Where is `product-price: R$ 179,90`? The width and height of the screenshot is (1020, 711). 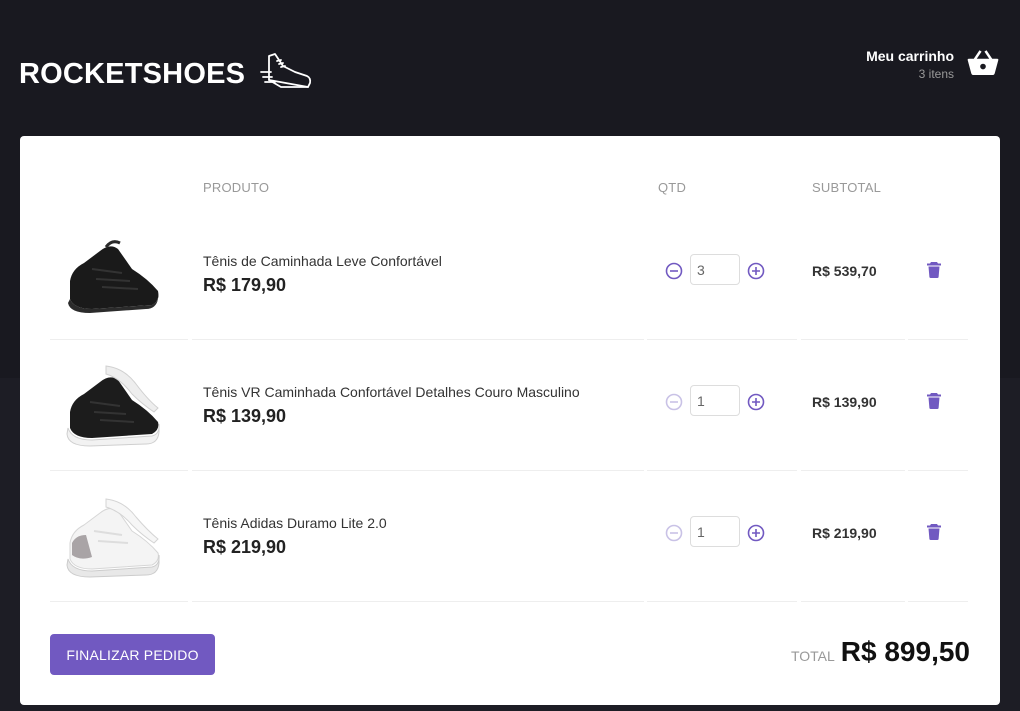 product-price: R$ 179,90 is located at coordinates (245, 285).